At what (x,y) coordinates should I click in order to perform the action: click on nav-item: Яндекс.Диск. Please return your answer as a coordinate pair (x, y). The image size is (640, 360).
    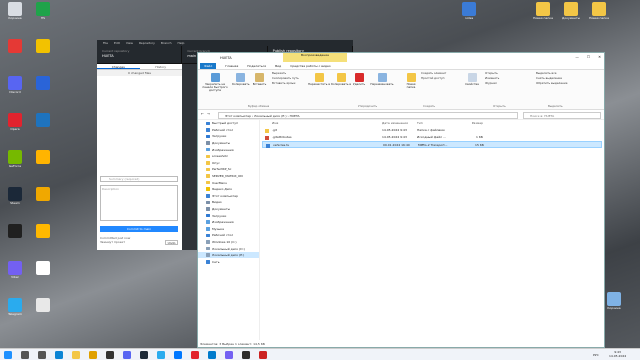
    Looking at the image, I should click on (228, 189).